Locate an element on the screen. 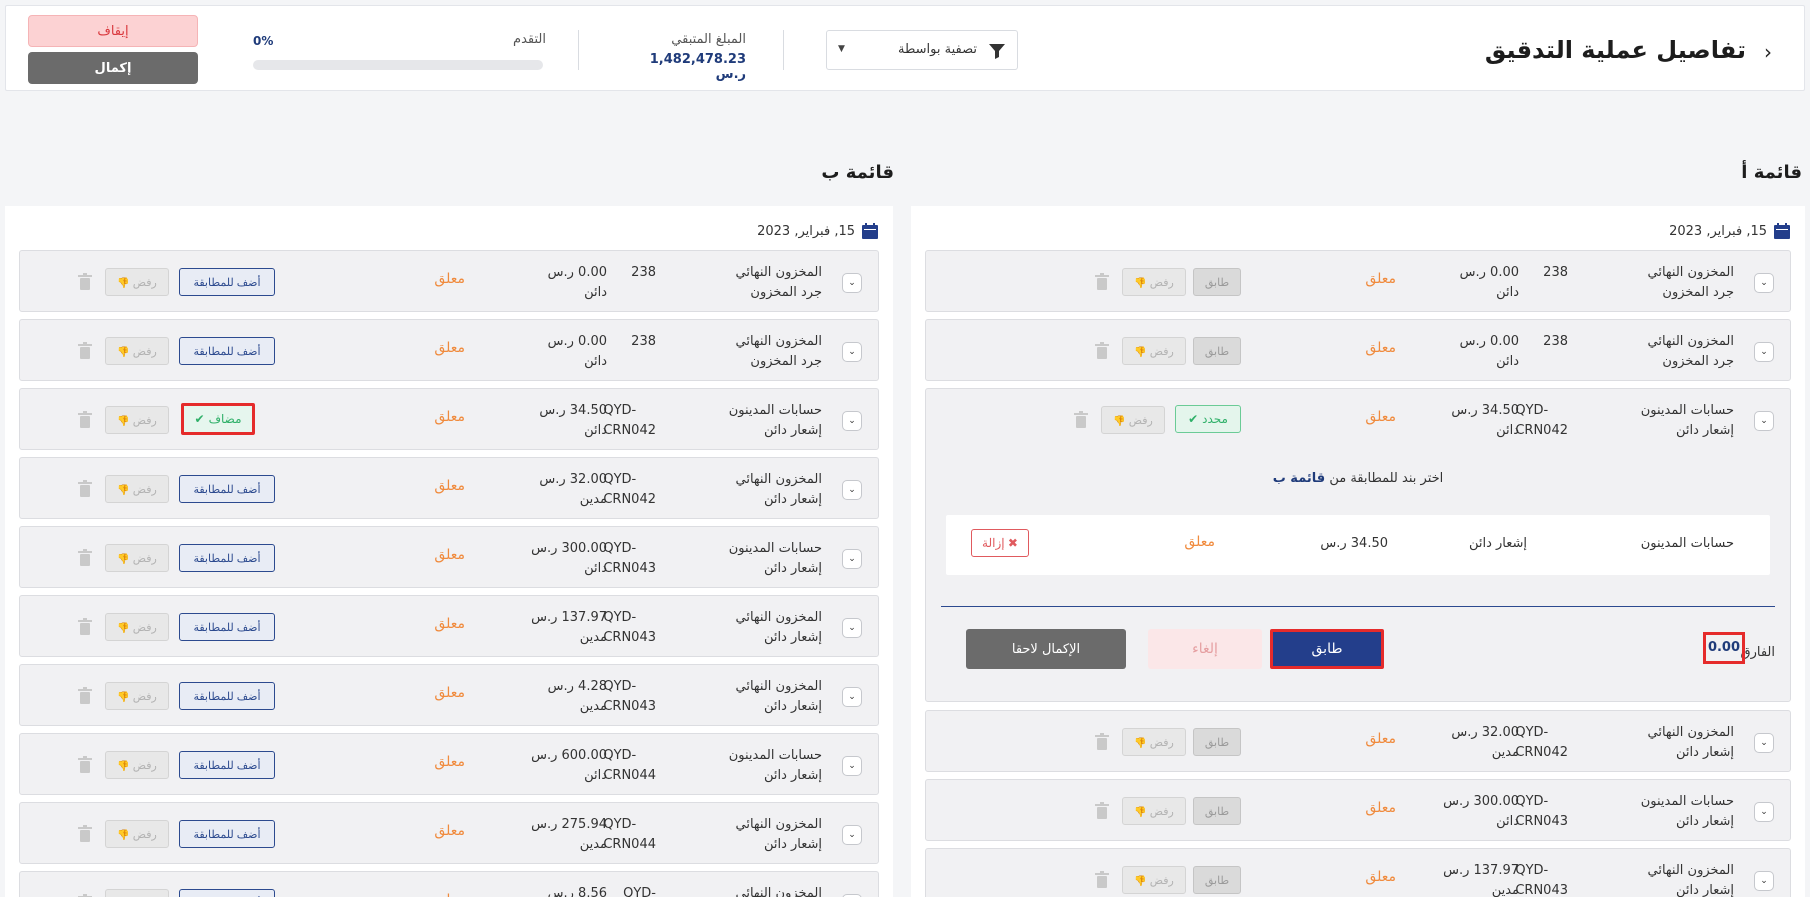 The width and height of the screenshot is (1810, 897). list-a-date: 15, فبراير, 2023 is located at coordinates (1730, 231).